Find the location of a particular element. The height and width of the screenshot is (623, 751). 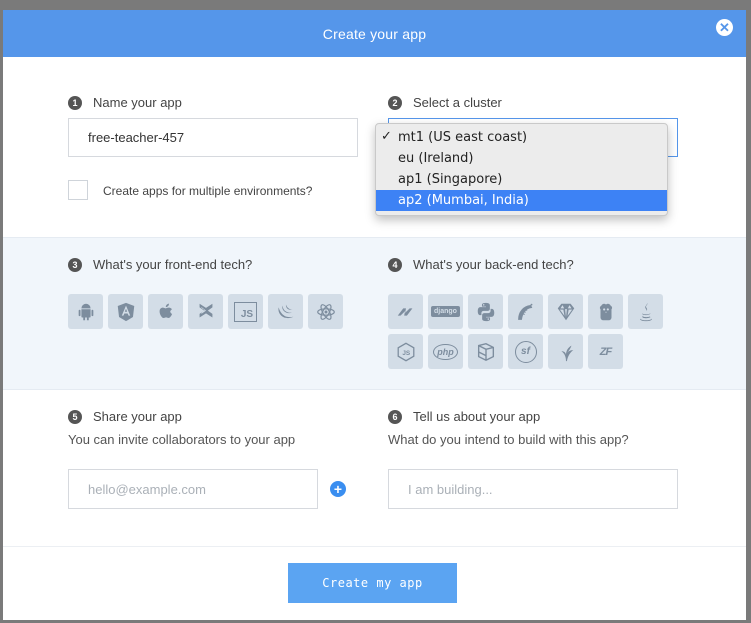

frontend-tech-grid: JS is located at coordinates (213, 311).